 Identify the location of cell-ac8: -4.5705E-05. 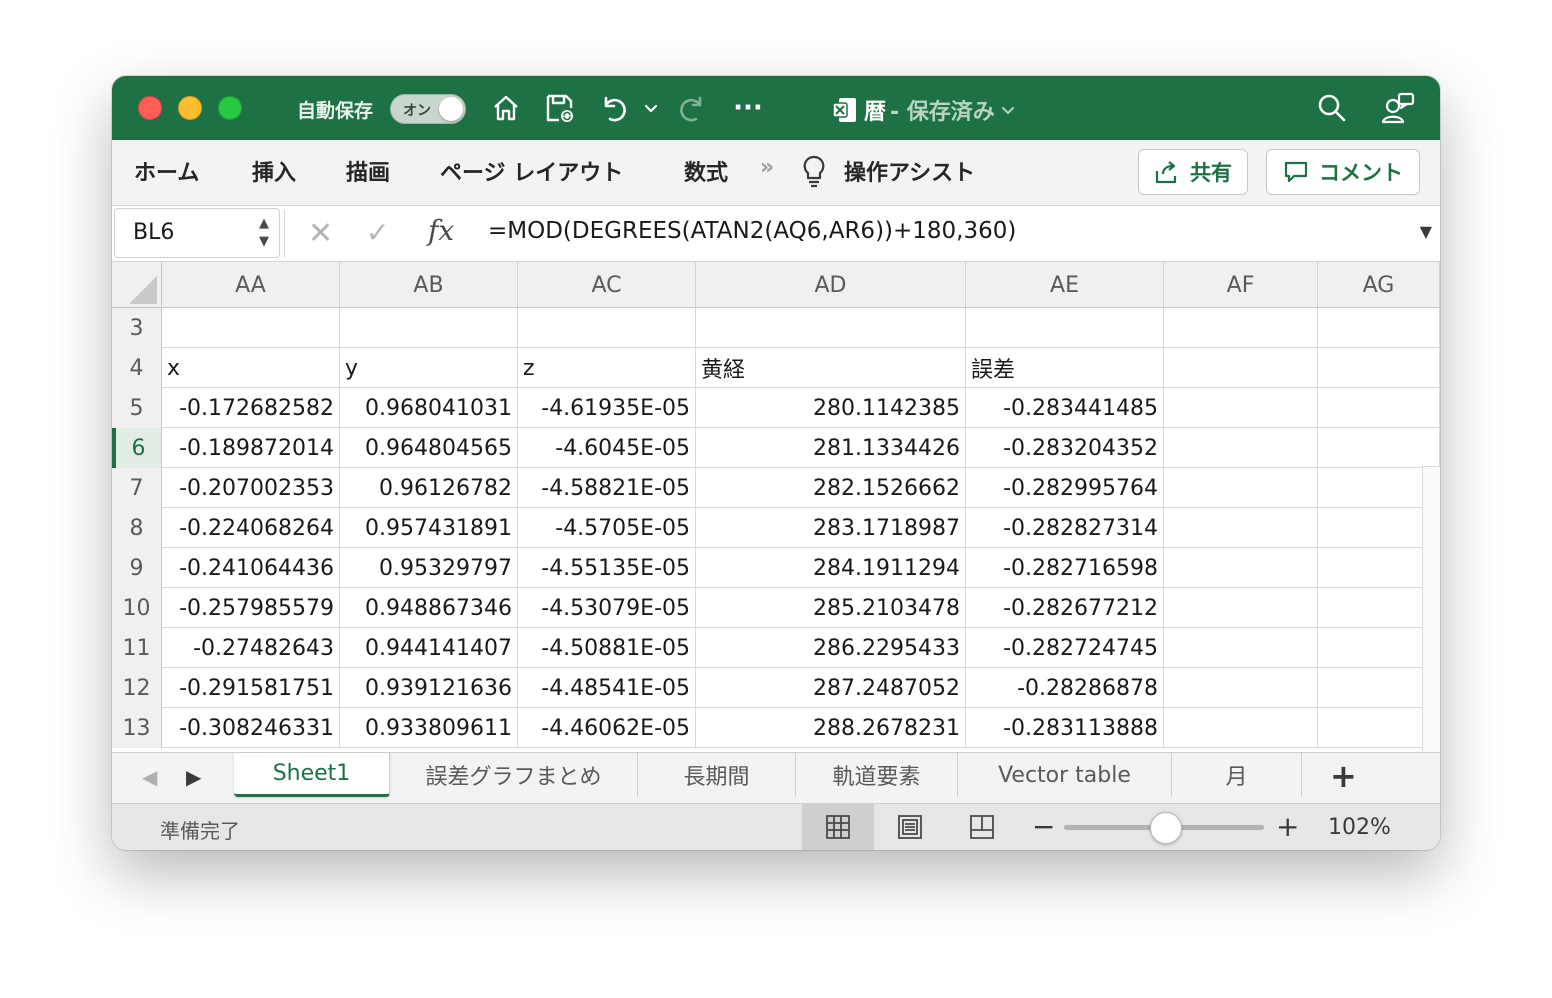
(607, 528).